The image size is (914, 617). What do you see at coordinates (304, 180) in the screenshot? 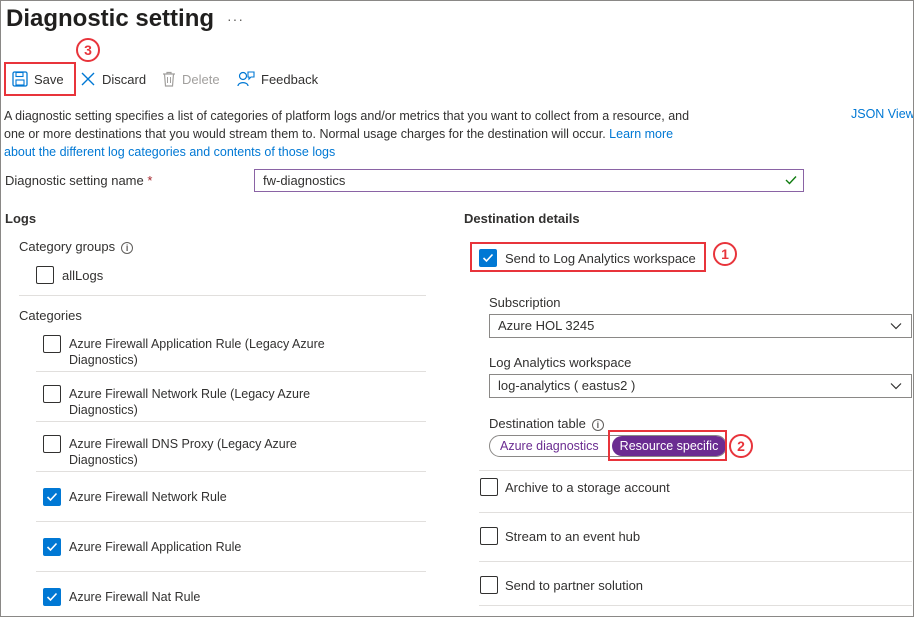
I see `setting-name-value: fw-diagnostics` at bounding box center [304, 180].